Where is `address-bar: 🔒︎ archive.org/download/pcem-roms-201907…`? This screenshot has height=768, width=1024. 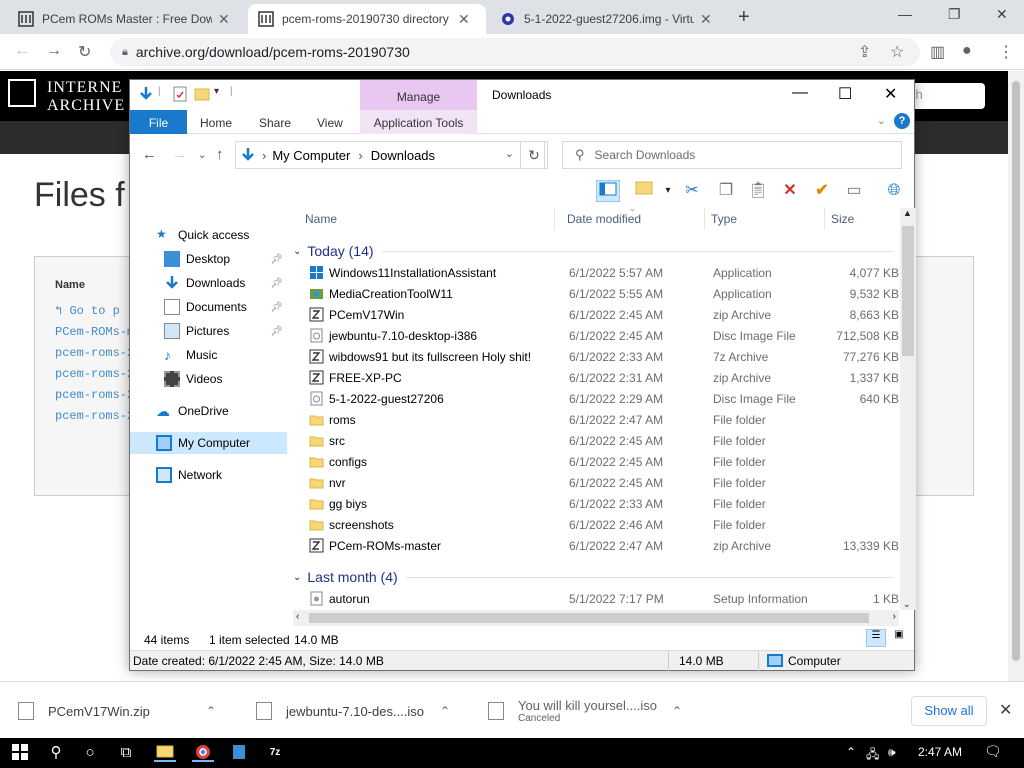
address-bar: 🔒︎ archive.org/download/pcem-roms-201907… is located at coordinates (515, 52).